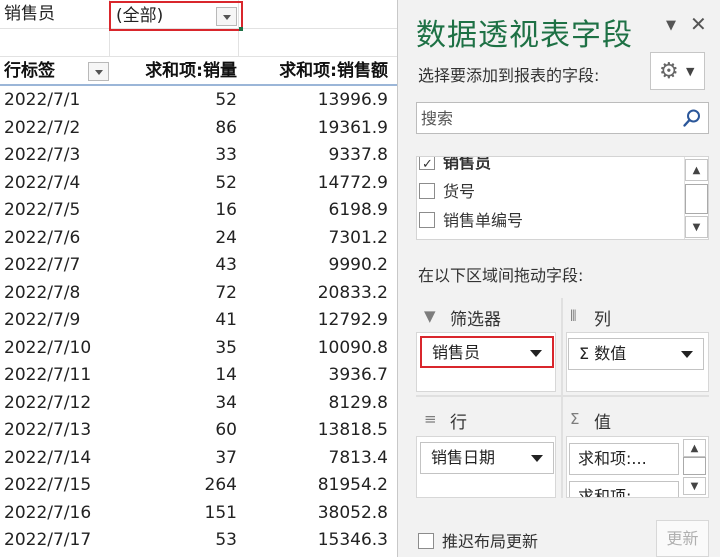 The height and width of the screenshot is (557, 720). What do you see at coordinates (57, 431) in the screenshot?
I see `row-date: 2022/7/13` at bounding box center [57, 431].